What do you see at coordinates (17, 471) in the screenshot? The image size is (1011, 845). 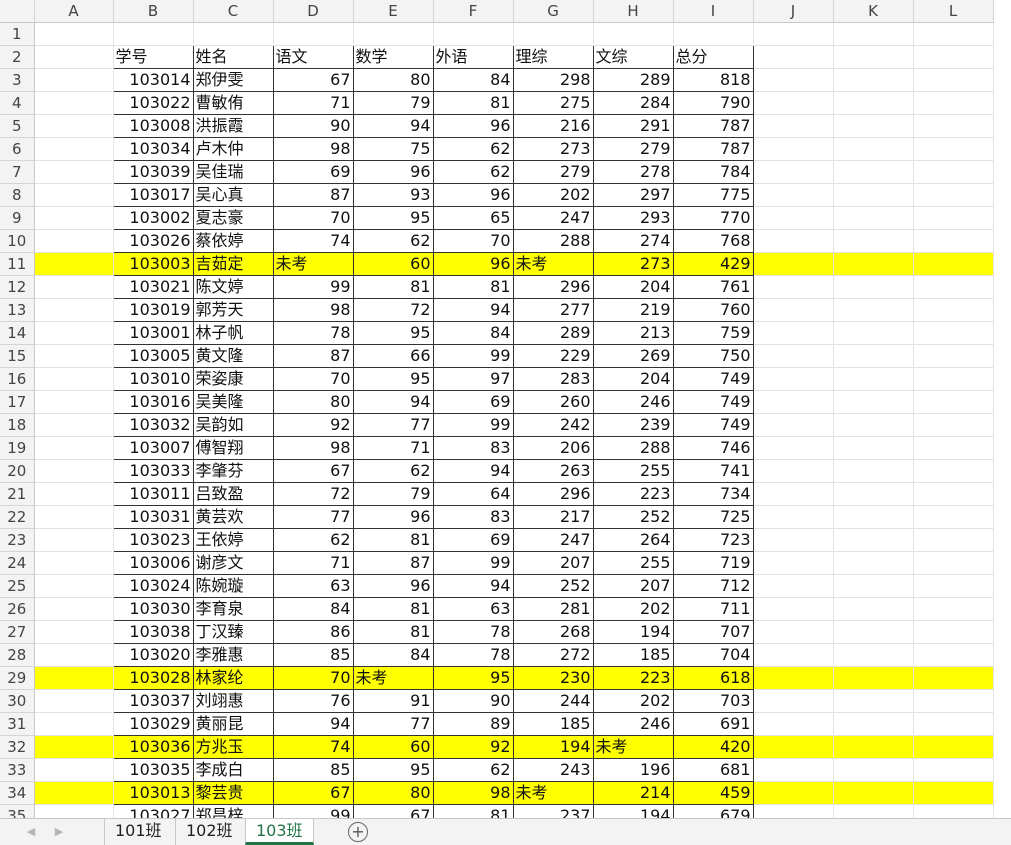 I see `row-header: 20` at bounding box center [17, 471].